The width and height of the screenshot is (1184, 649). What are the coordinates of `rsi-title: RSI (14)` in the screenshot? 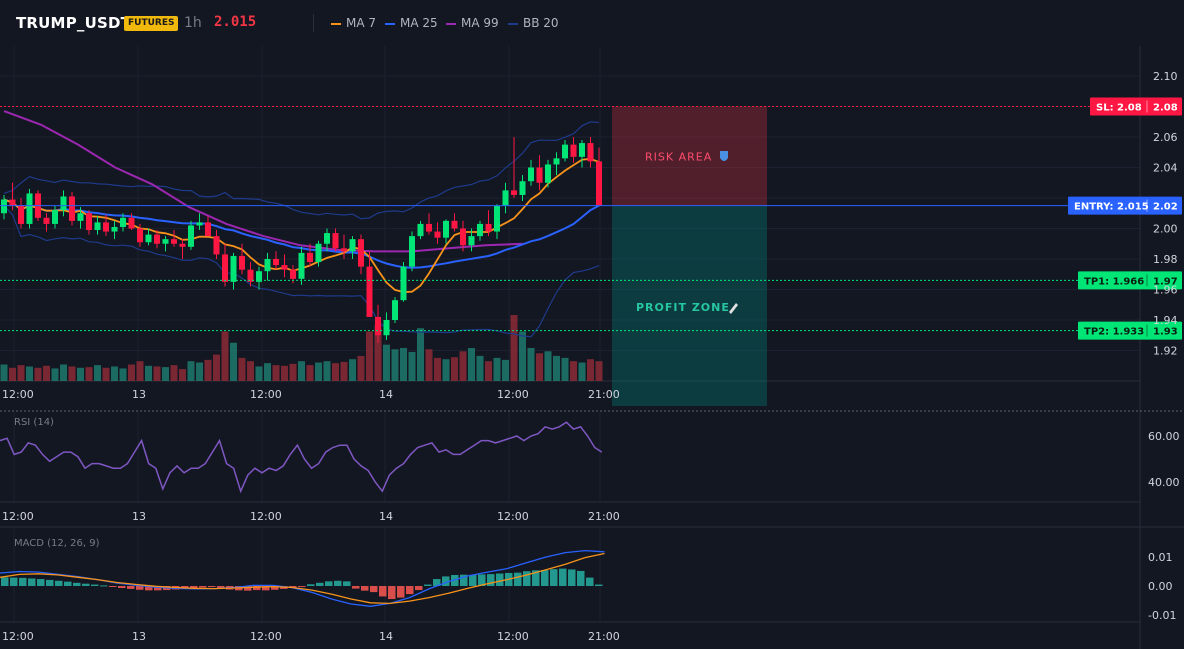 It's located at (34, 422).